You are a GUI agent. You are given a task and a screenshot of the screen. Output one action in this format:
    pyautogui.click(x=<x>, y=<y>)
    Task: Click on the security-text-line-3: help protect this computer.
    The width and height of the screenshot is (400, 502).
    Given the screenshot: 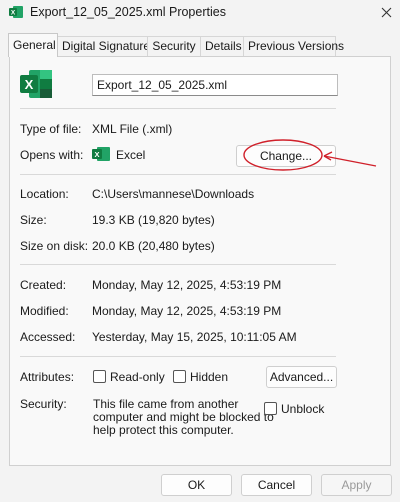 What is the action you would take?
    pyautogui.click(x=163, y=430)
    